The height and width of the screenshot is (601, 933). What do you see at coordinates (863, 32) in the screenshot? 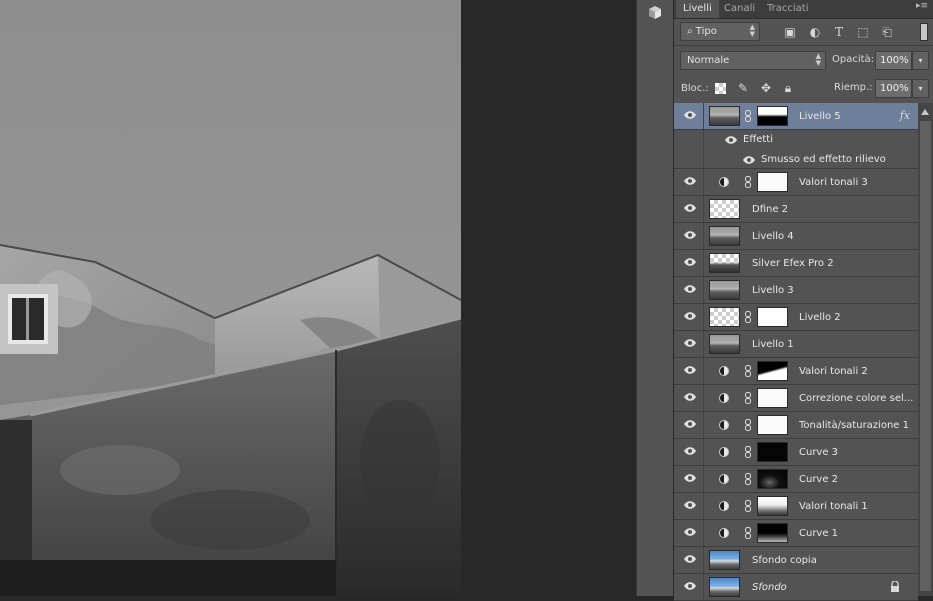
I see `shape-filter-icon: ⬚` at bounding box center [863, 32].